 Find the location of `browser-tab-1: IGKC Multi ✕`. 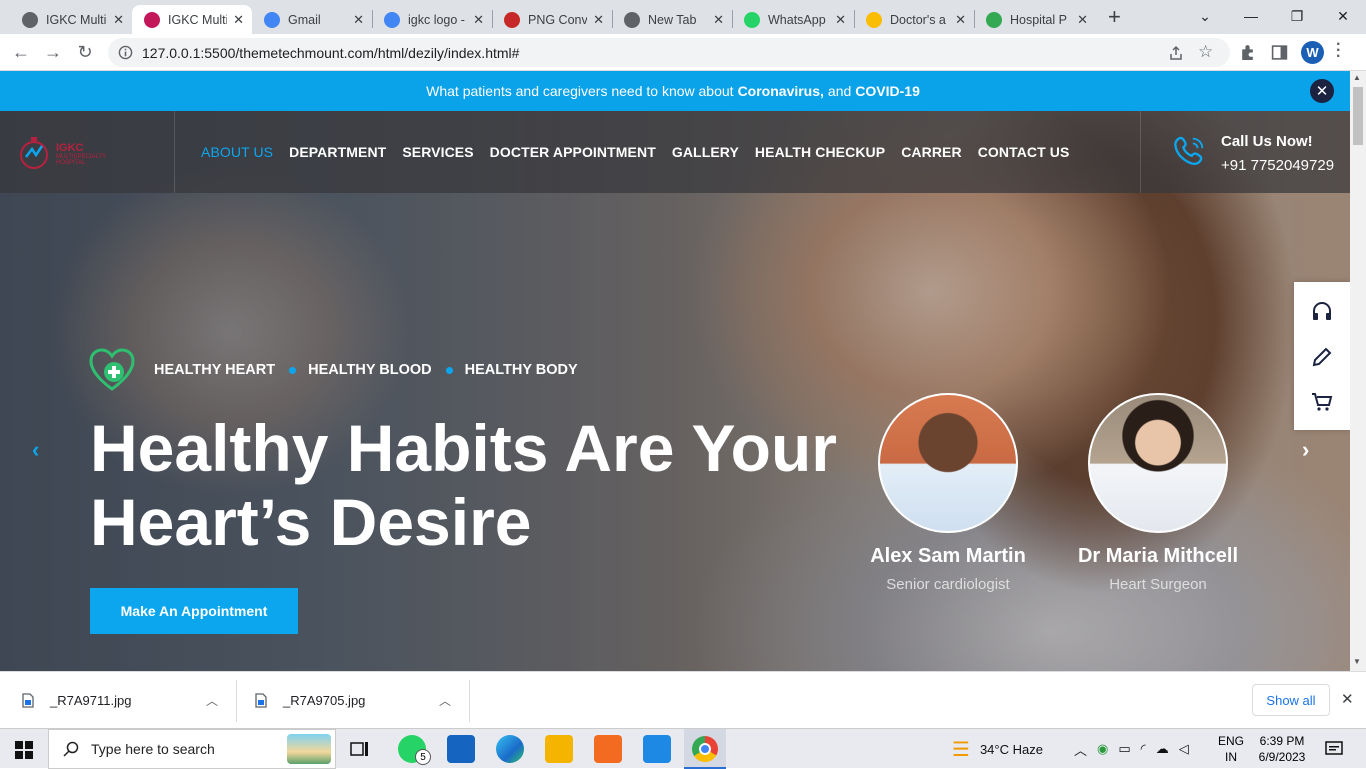

browser-tab-1: IGKC Multi ✕ is located at coordinates (71, 19).